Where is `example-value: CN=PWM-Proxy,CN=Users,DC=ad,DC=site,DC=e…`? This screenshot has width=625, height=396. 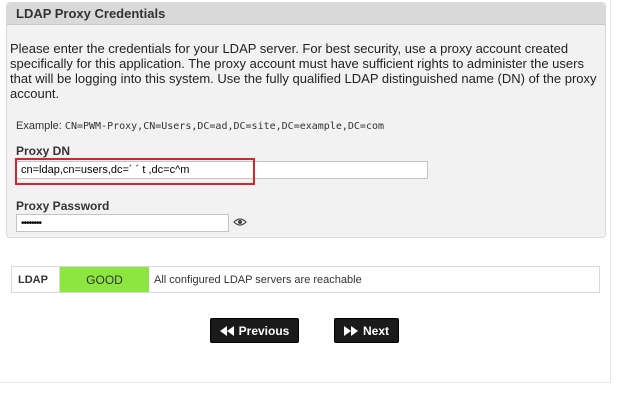 example-value: CN=PWM-Proxy,CN=Users,DC=ad,DC=site,DC=e… is located at coordinates (224, 126).